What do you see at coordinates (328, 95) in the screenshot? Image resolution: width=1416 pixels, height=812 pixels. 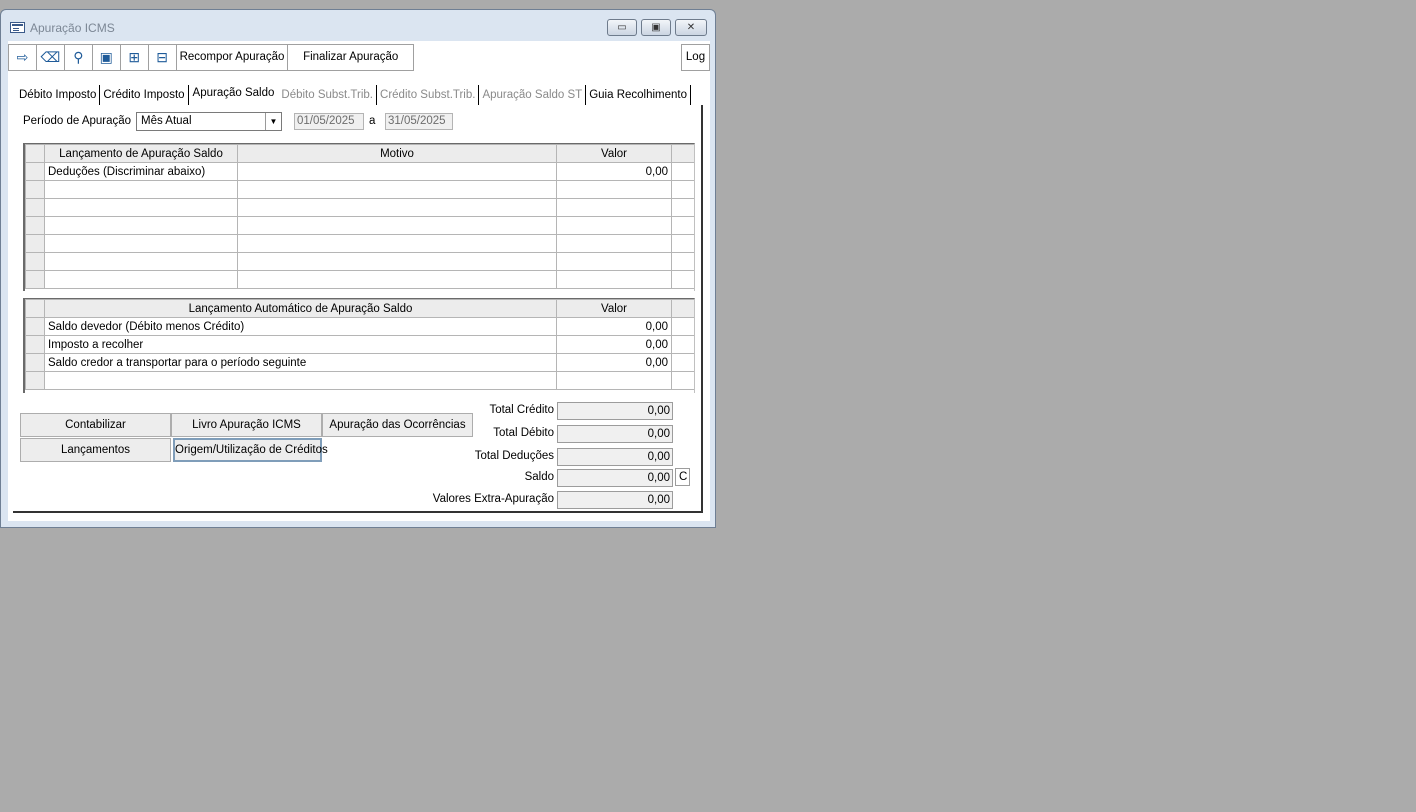 I see `tab-debito-subst-trib: Débito Subst.Trib.` at bounding box center [328, 95].